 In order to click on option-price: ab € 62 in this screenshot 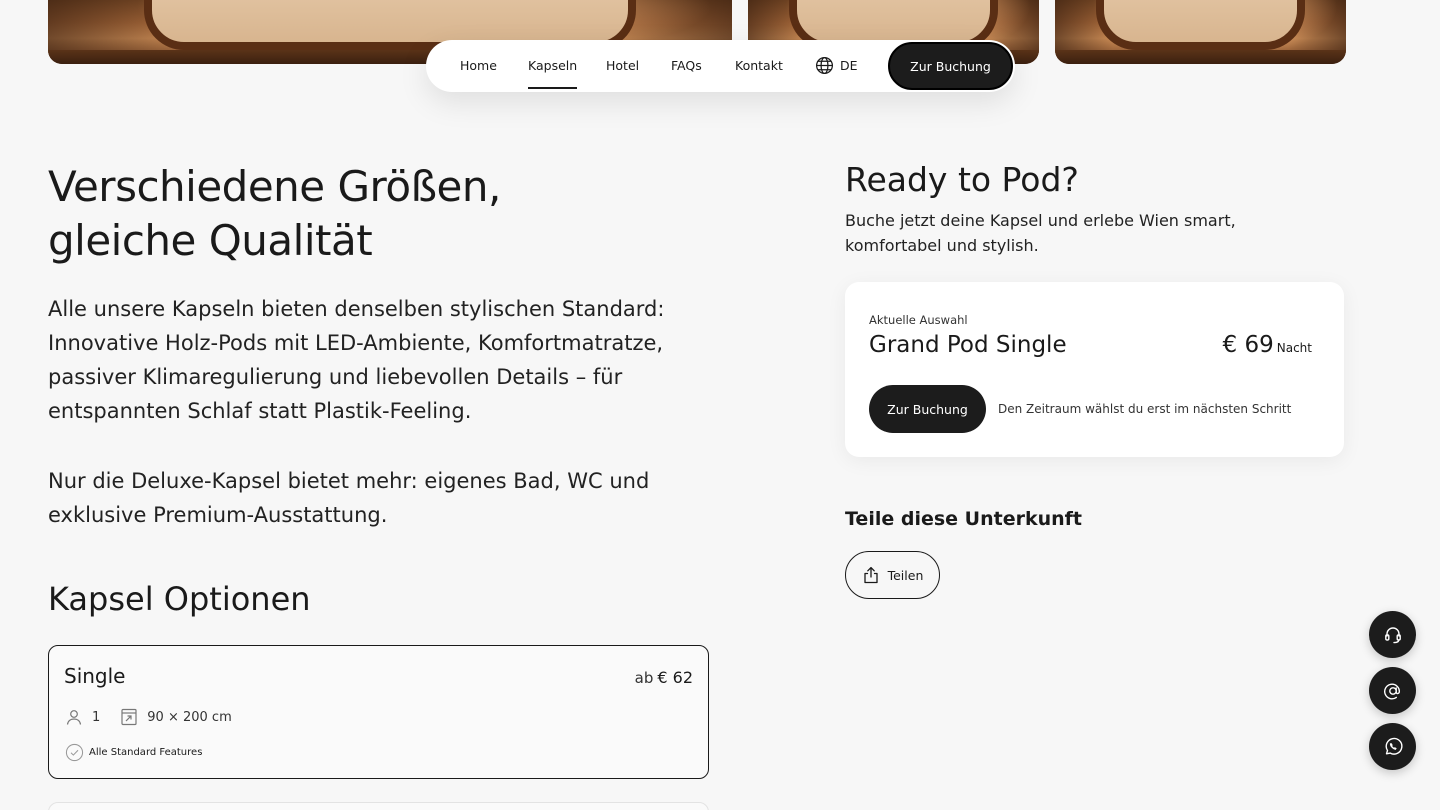, I will do `click(664, 677)`.